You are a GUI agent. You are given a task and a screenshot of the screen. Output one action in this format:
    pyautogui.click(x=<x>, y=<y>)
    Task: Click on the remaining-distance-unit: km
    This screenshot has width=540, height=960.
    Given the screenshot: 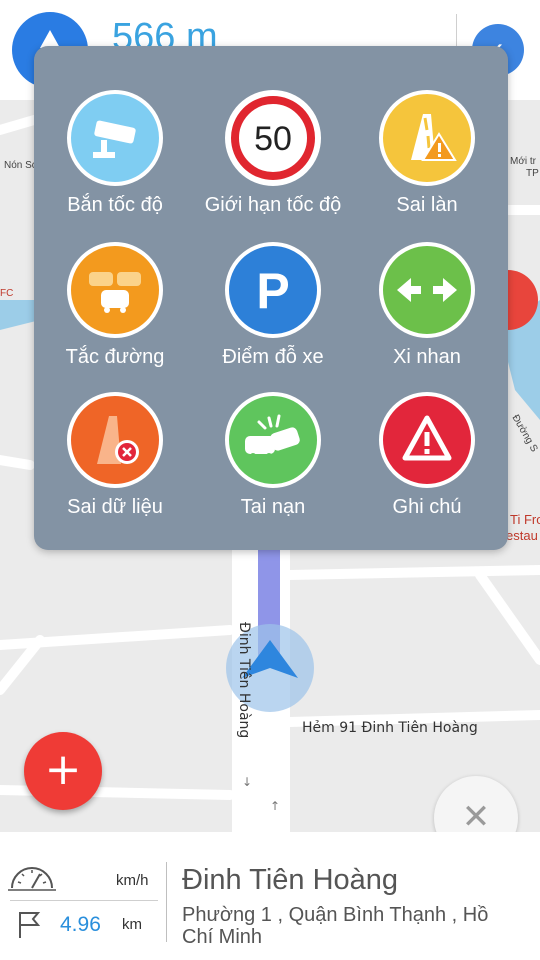 What is the action you would take?
    pyautogui.click(x=132, y=924)
    